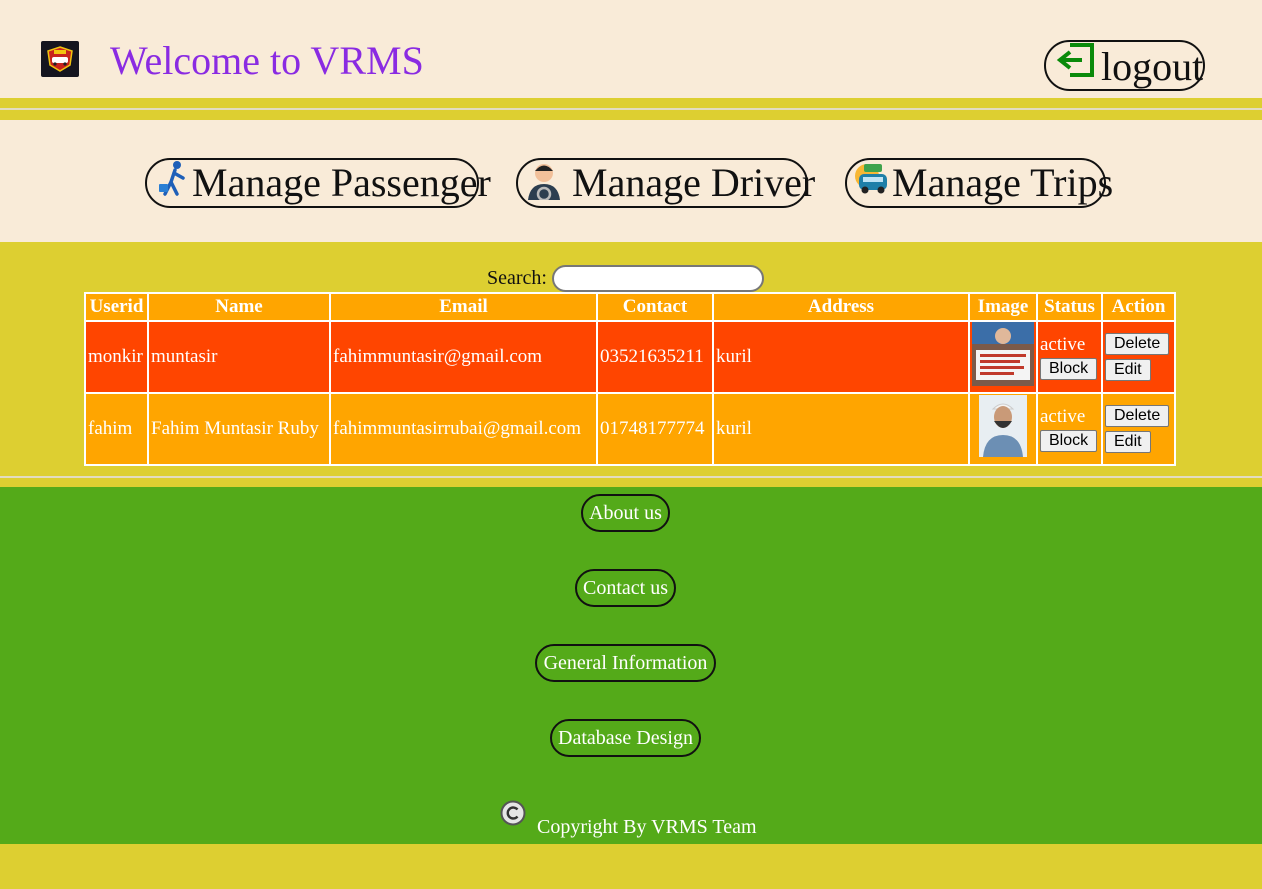 This screenshot has height=889, width=1262. Describe the element at coordinates (463, 307) in the screenshot. I see `column-header-email: Email` at that location.